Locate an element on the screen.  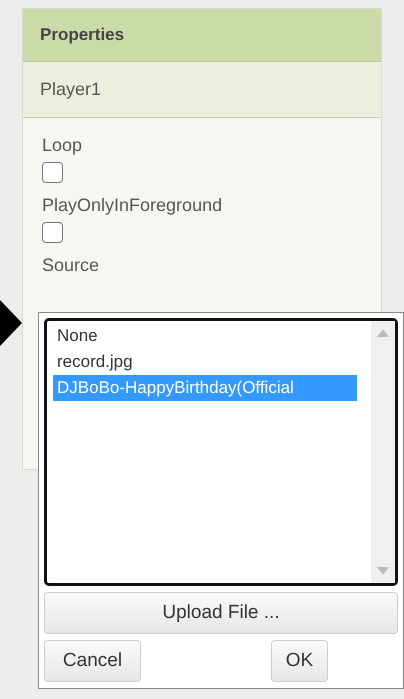
panel-title: Properties is located at coordinates (202, 35).